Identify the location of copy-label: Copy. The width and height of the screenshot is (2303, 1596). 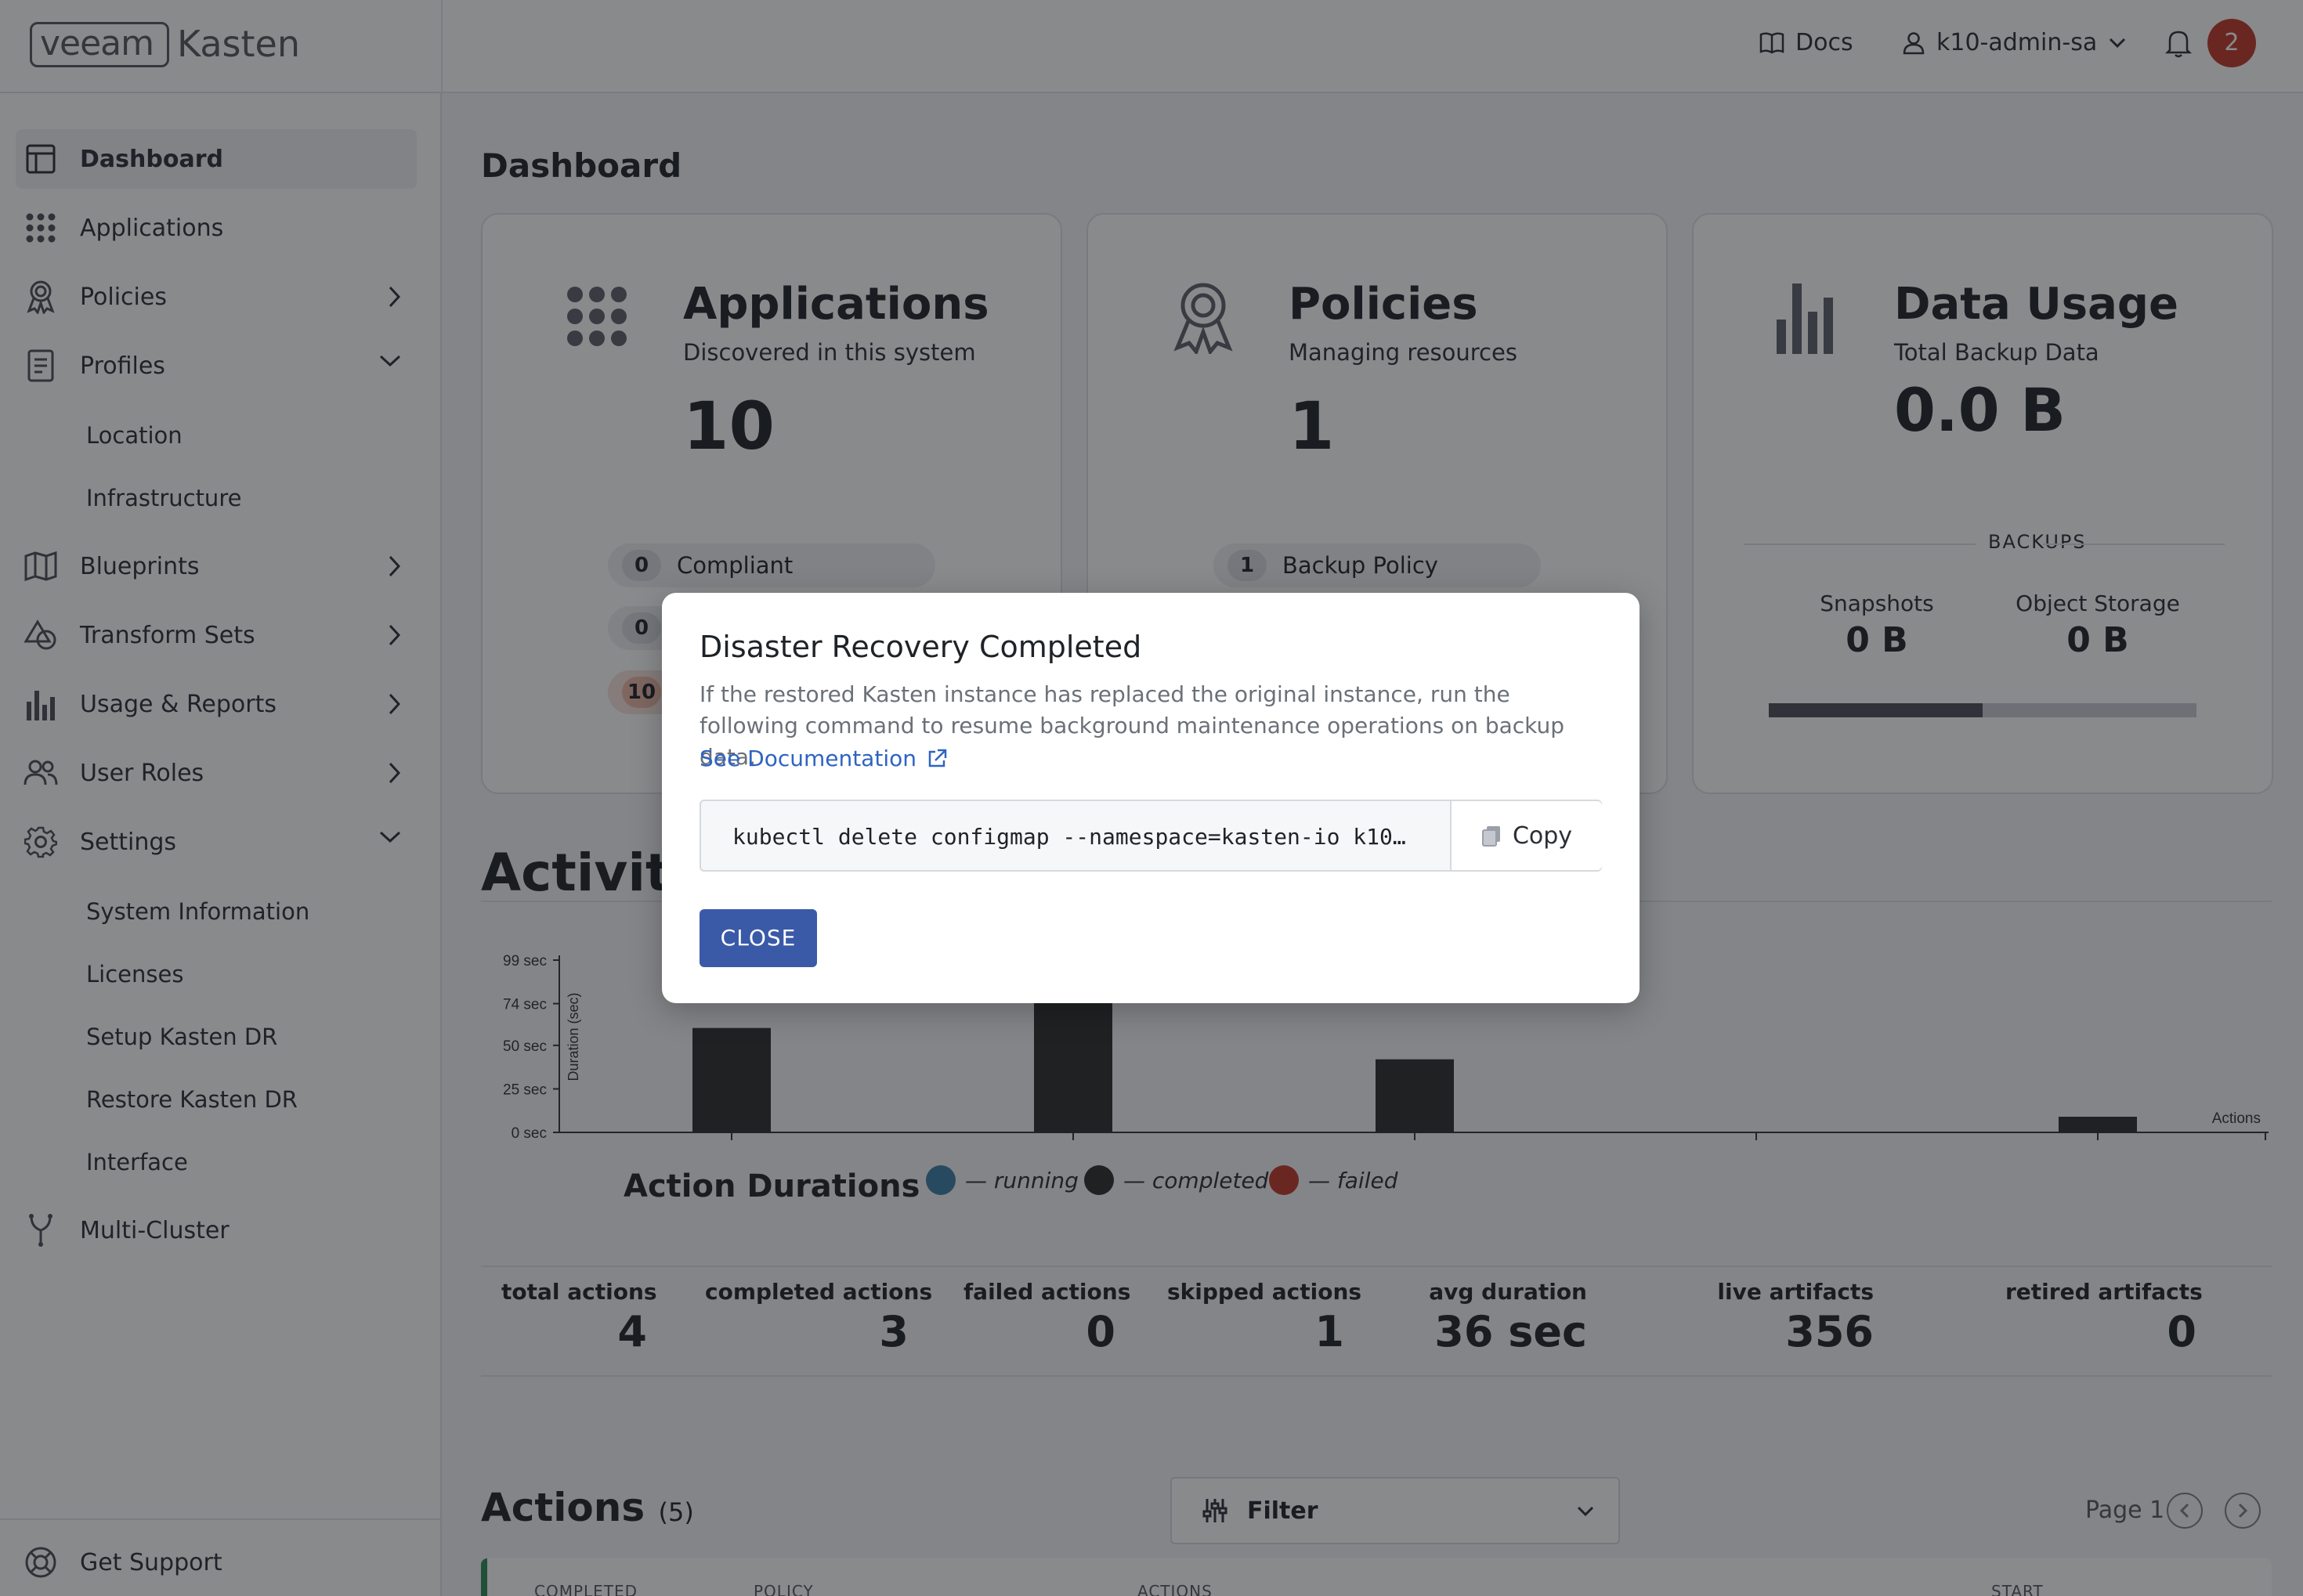
(1542, 836).